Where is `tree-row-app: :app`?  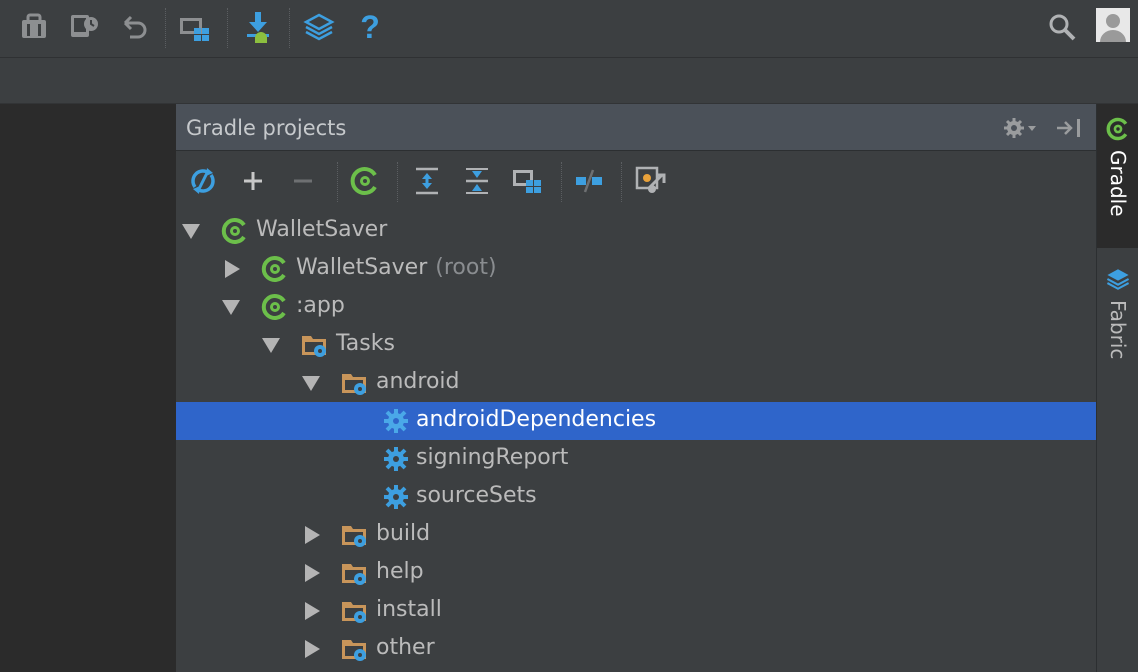 tree-row-app: :app is located at coordinates (636, 307).